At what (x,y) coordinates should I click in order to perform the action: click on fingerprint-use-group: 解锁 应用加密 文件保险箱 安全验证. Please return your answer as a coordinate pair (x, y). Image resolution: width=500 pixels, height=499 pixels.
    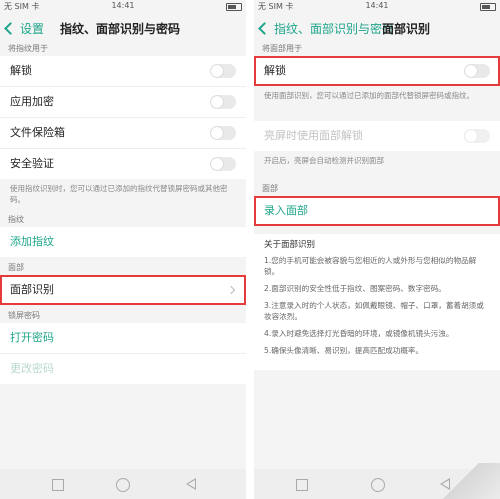
    Looking at the image, I should click on (123, 117).